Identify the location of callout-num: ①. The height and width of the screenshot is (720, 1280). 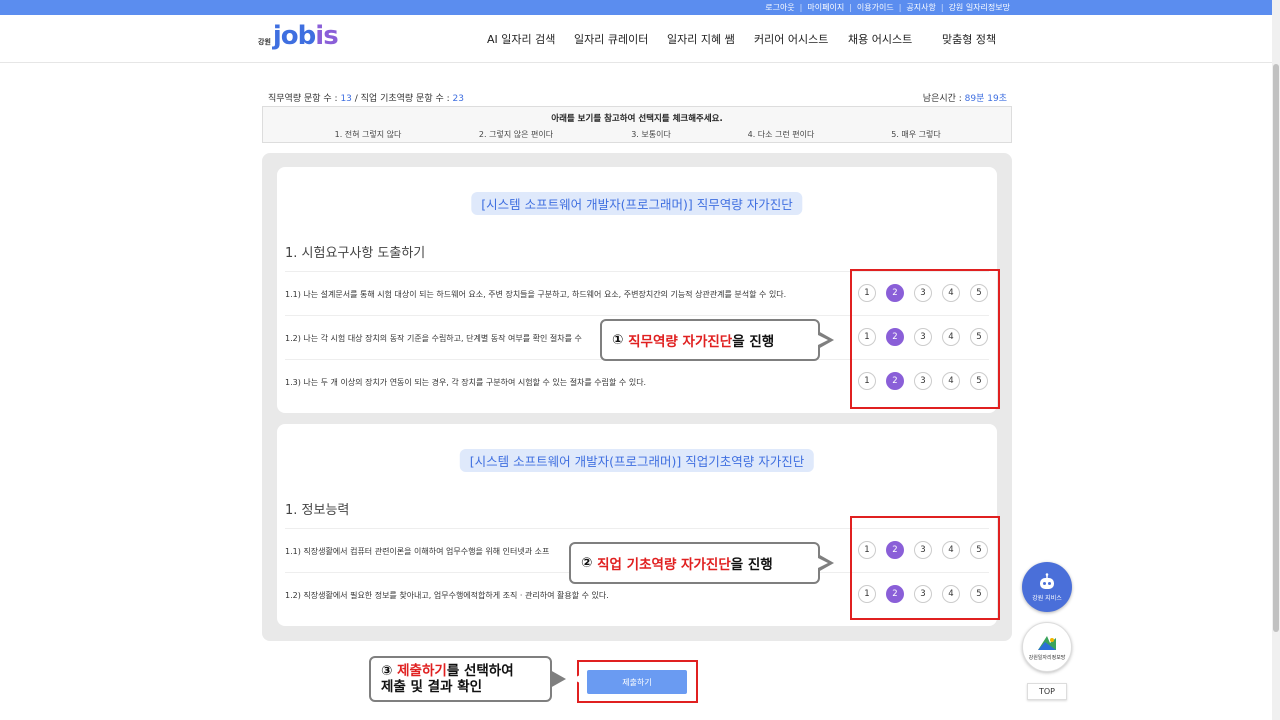
(618, 340).